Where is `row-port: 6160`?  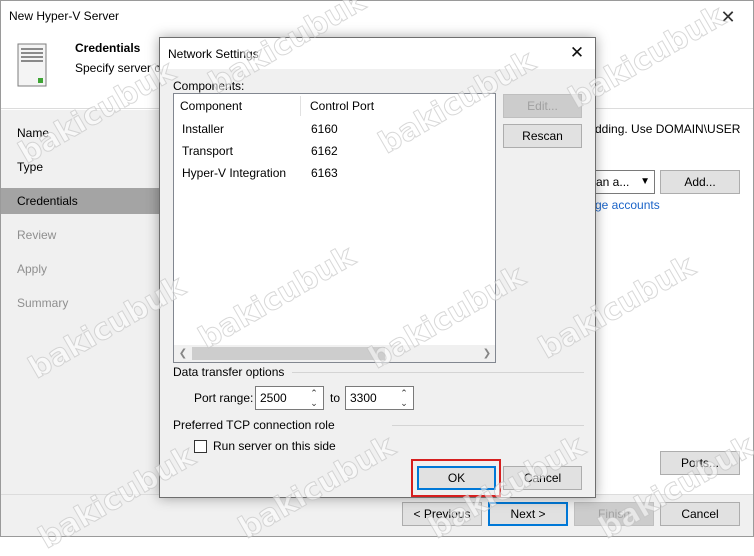 row-port: 6160 is located at coordinates (324, 129).